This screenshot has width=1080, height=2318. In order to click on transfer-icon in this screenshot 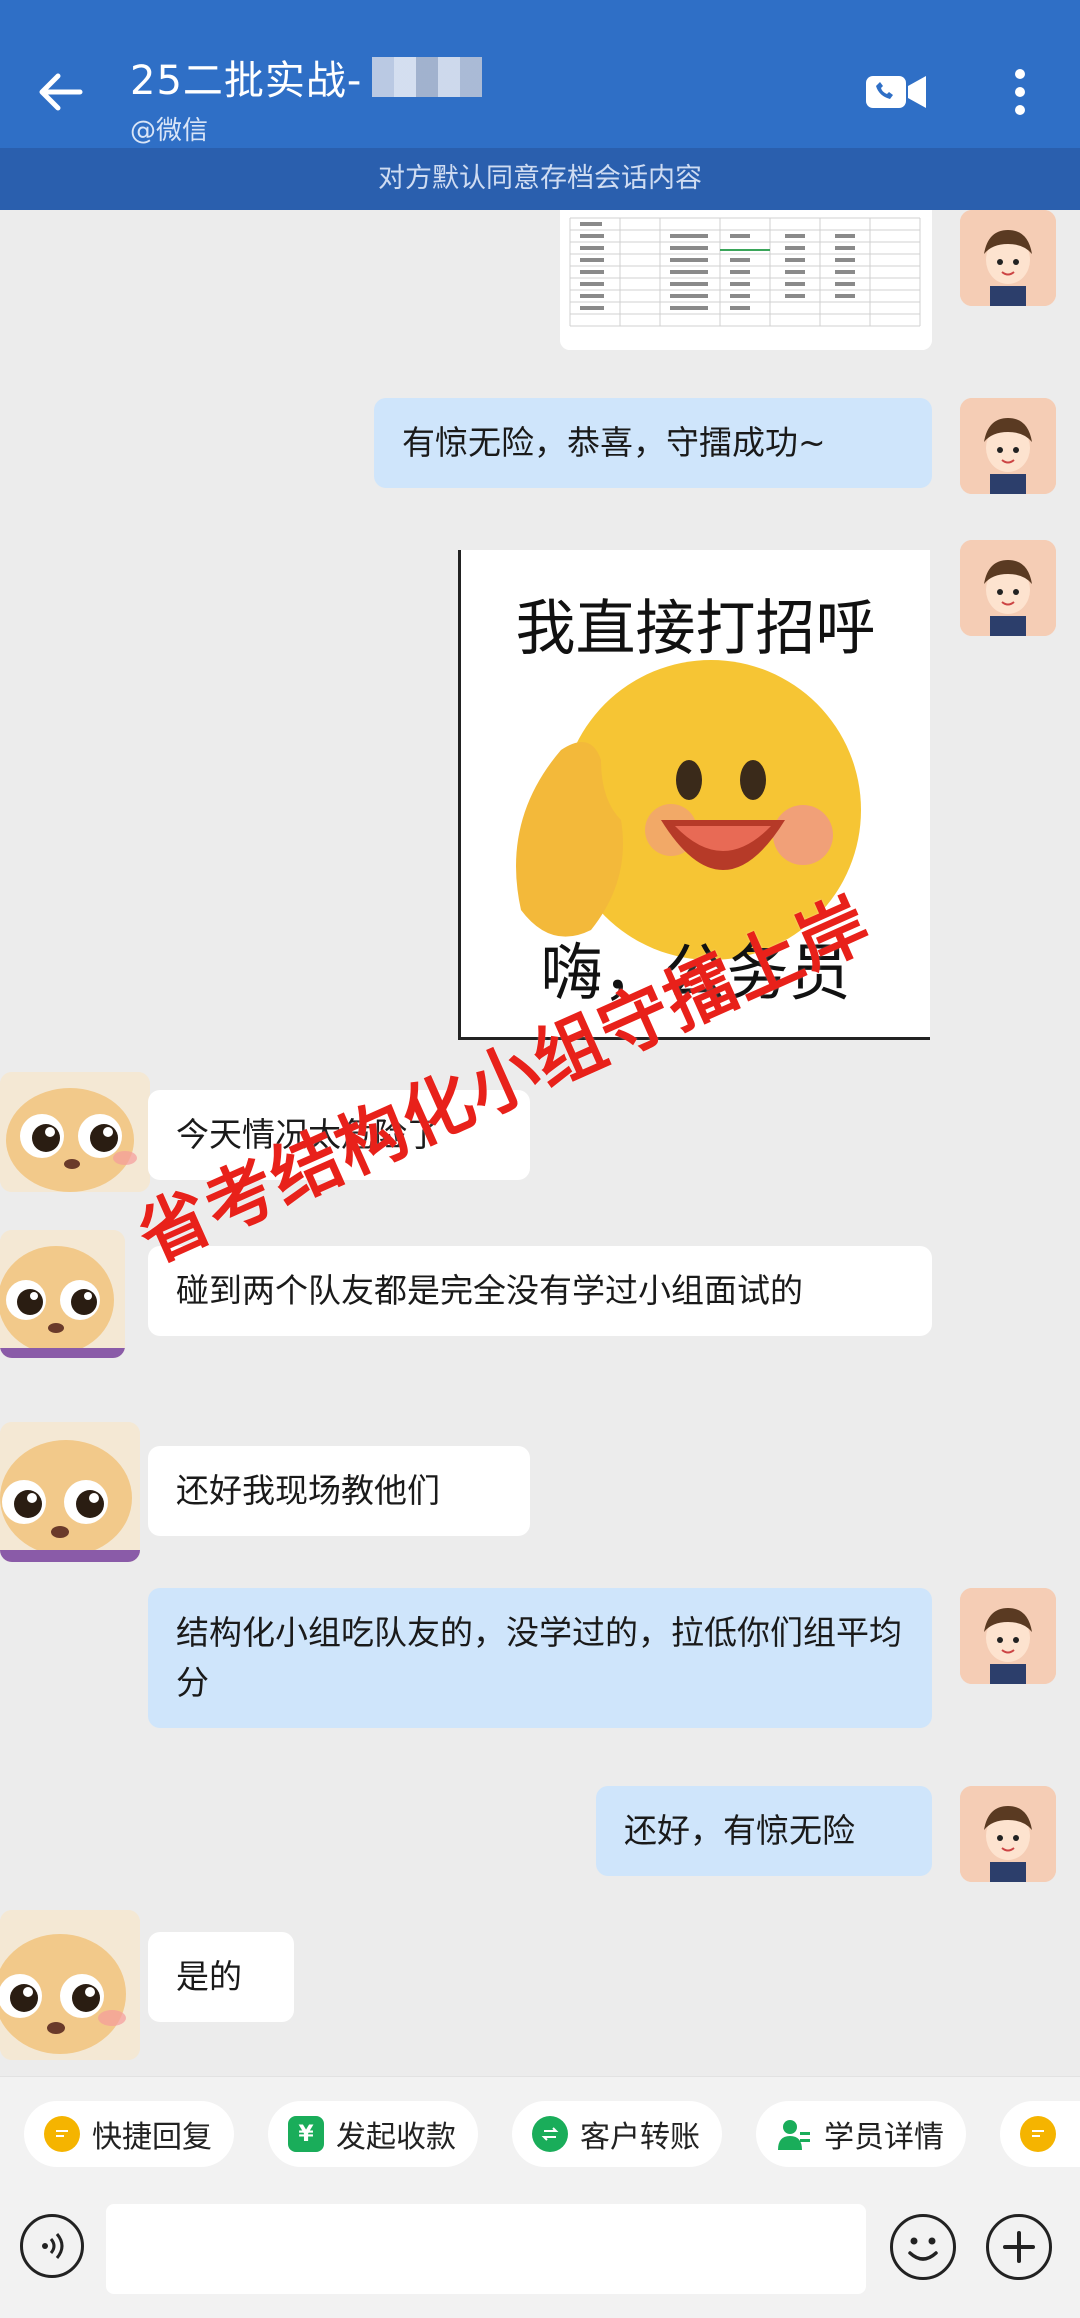, I will do `click(550, 2134)`.